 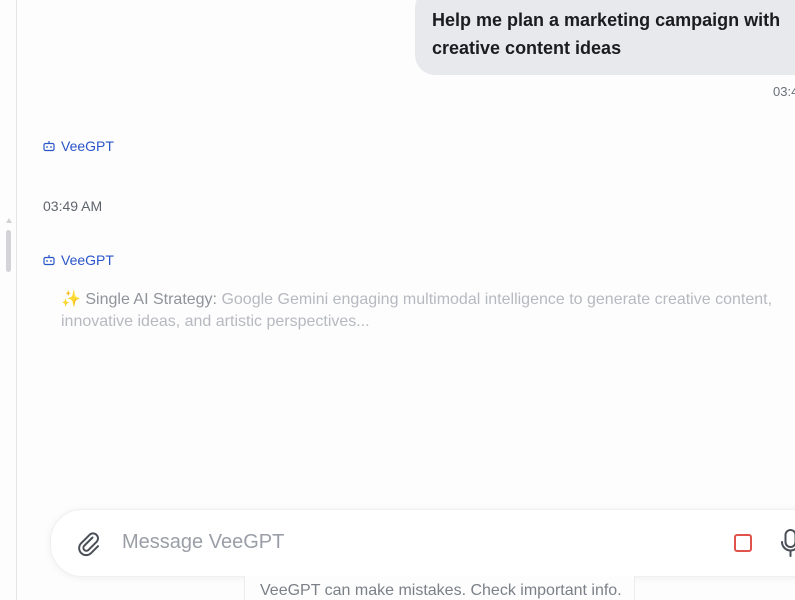 What do you see at coordinates (88, 543) in the screenshot?
I see `paperclip-icon` at bounding box center [88, 543].